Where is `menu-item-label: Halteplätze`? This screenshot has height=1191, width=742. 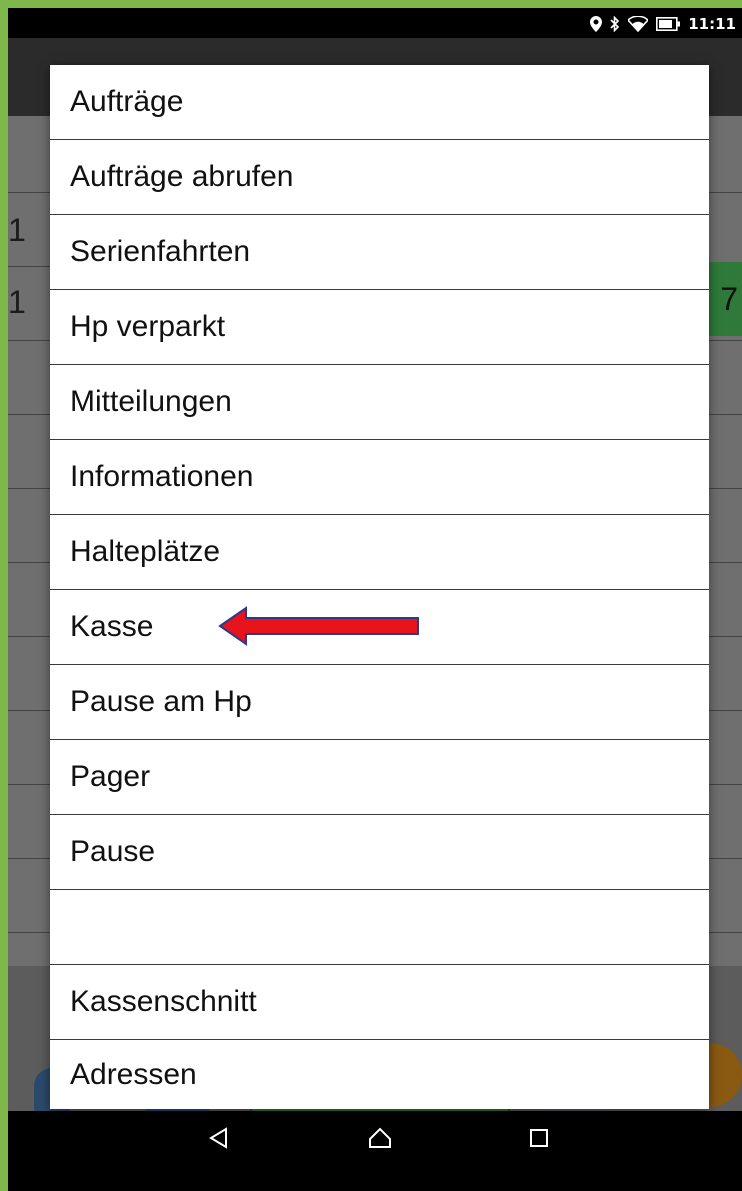 menu-item-label: Halteplätze is located at coordinates (145, 551).